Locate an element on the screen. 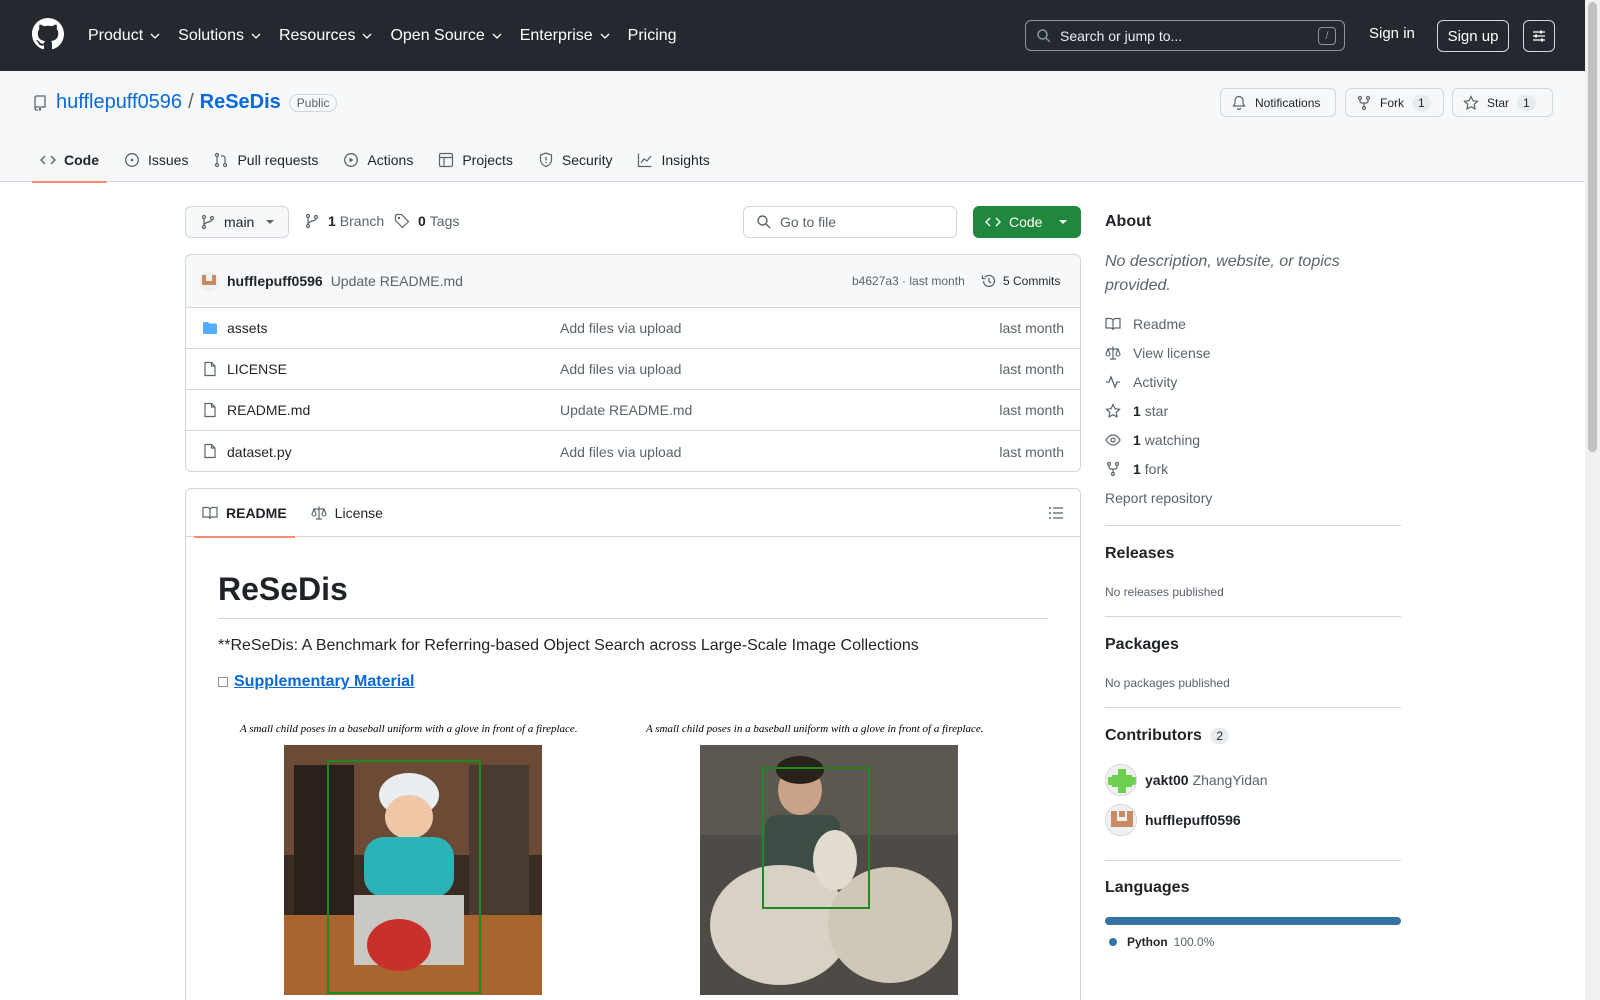  github-logo-icon is located at coordinates (48, 34).